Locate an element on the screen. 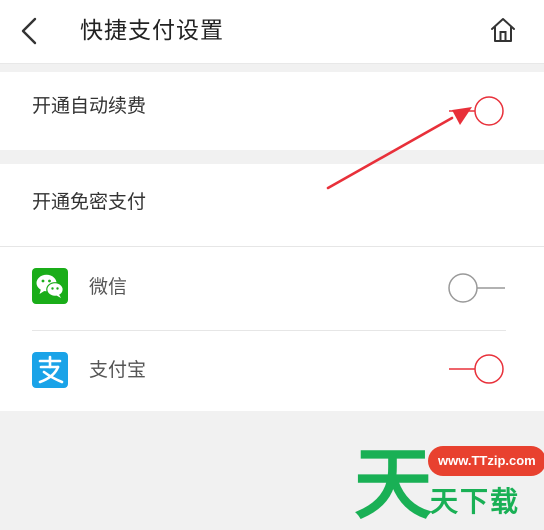  watermark-text: 天下载 is located at coordinates (475, 501).